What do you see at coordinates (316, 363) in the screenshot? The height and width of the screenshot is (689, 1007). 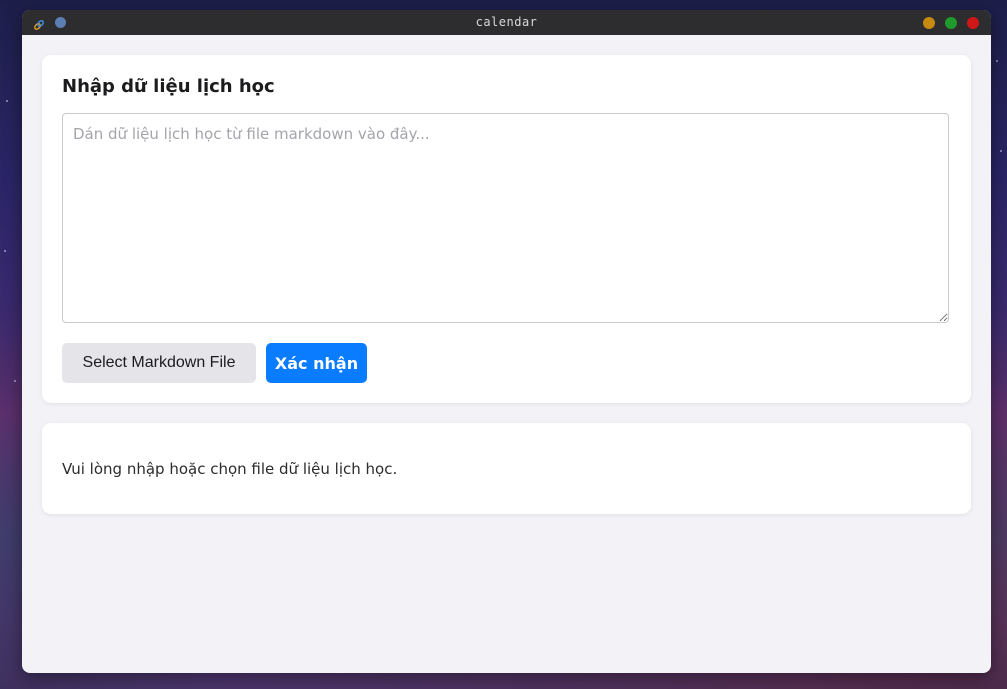 I see `confirm-button: Xác nhận` at bounding box center [316, 363].